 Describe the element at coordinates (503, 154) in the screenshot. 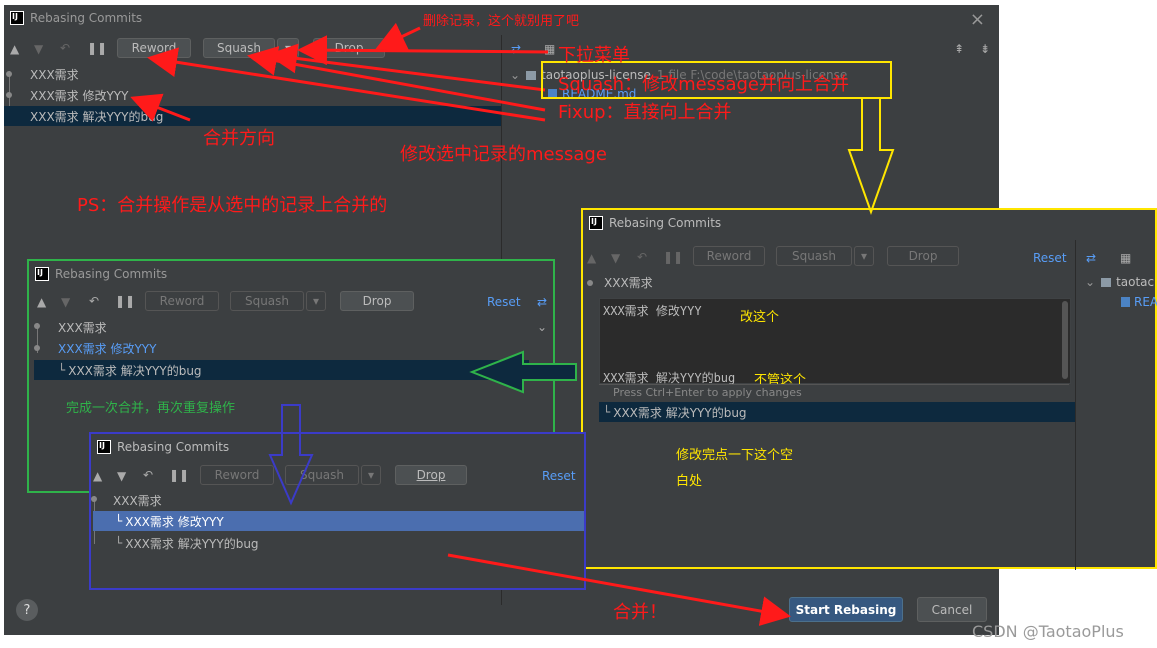

I see `annotation-reword: 修改选中记录的message` at that location.